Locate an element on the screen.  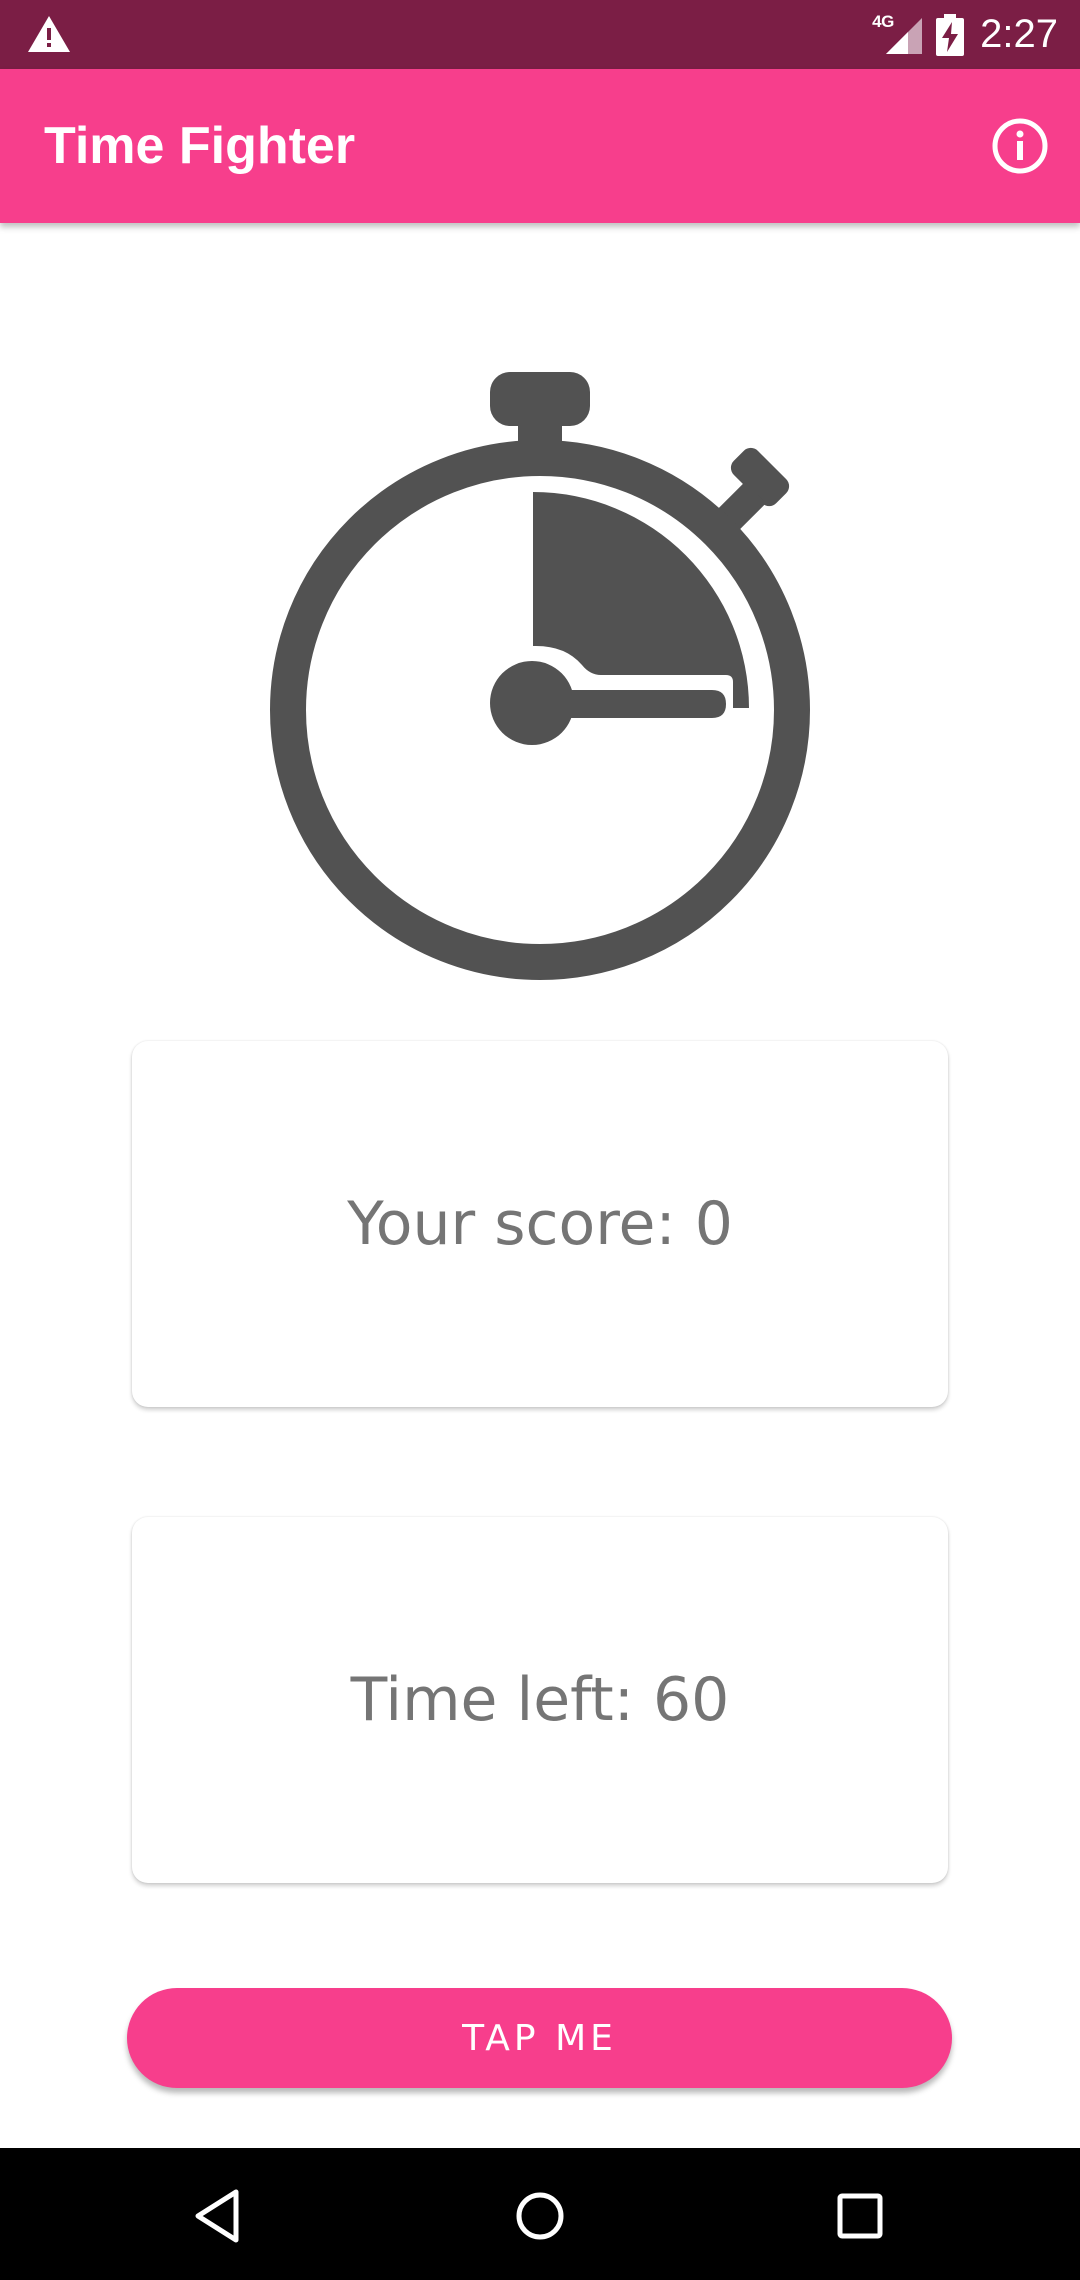
battery-charging-icon is located at coordinates (950, 34).